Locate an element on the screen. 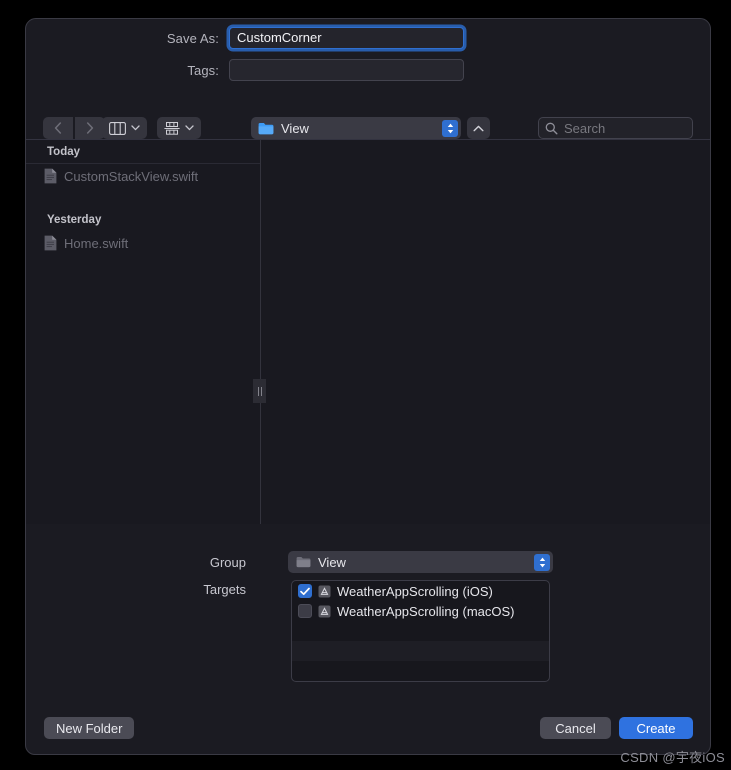  save-as-row: Save As: CustomCorner is located at coordinates (301, 38).